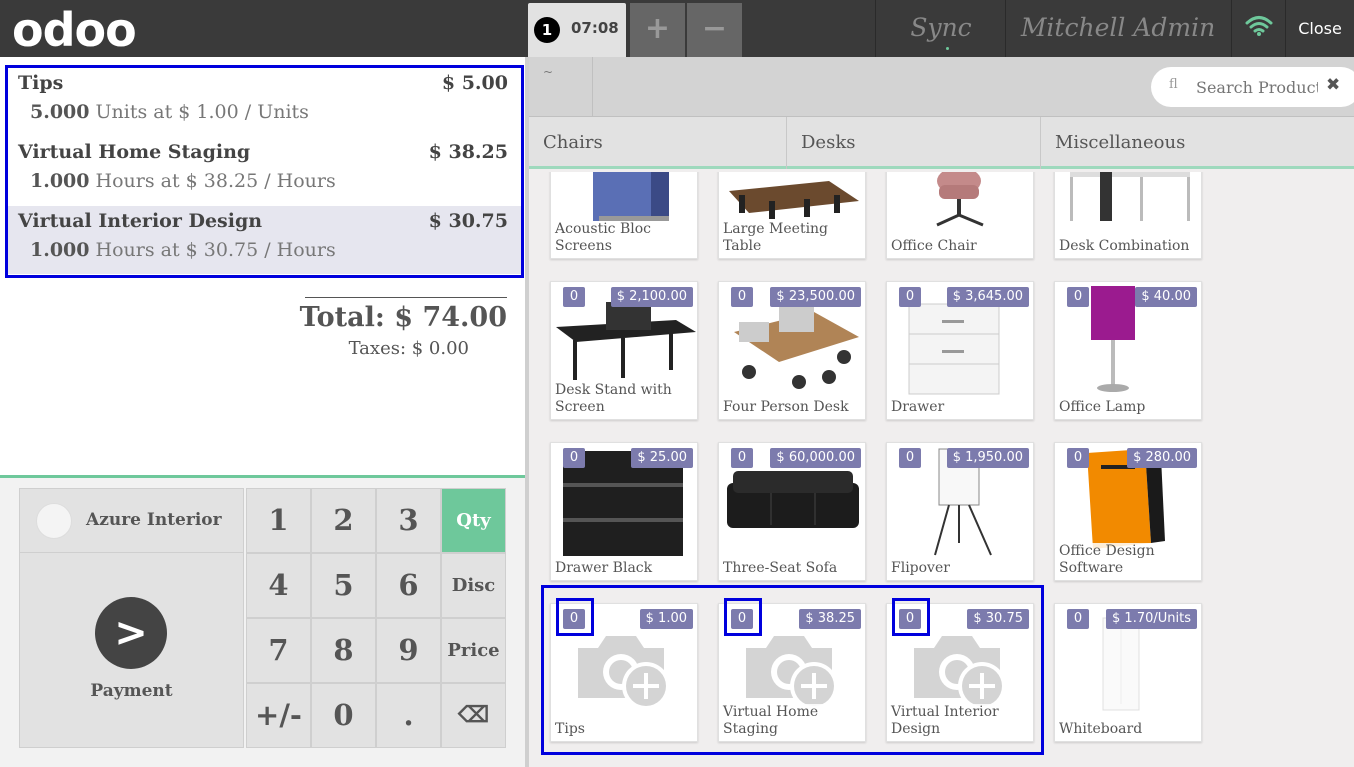 The height and width of the screenshot is (767, 1354). What do you see at coordinates (473, 715) in the screenshot?
I see `backspace-icon: ⌫` at bounding box center [473, 715].